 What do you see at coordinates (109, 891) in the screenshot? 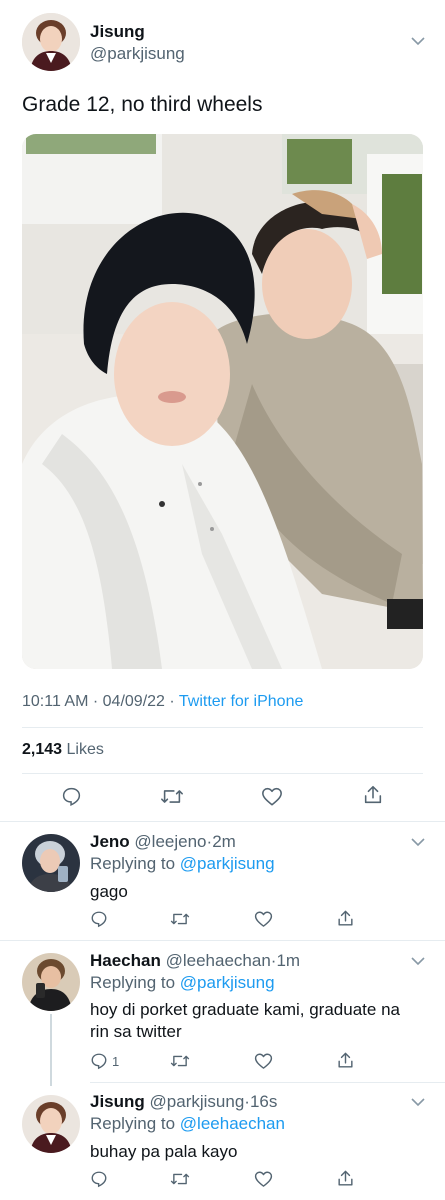
I see `reply-text: gago` at bounding box center [109, 891].